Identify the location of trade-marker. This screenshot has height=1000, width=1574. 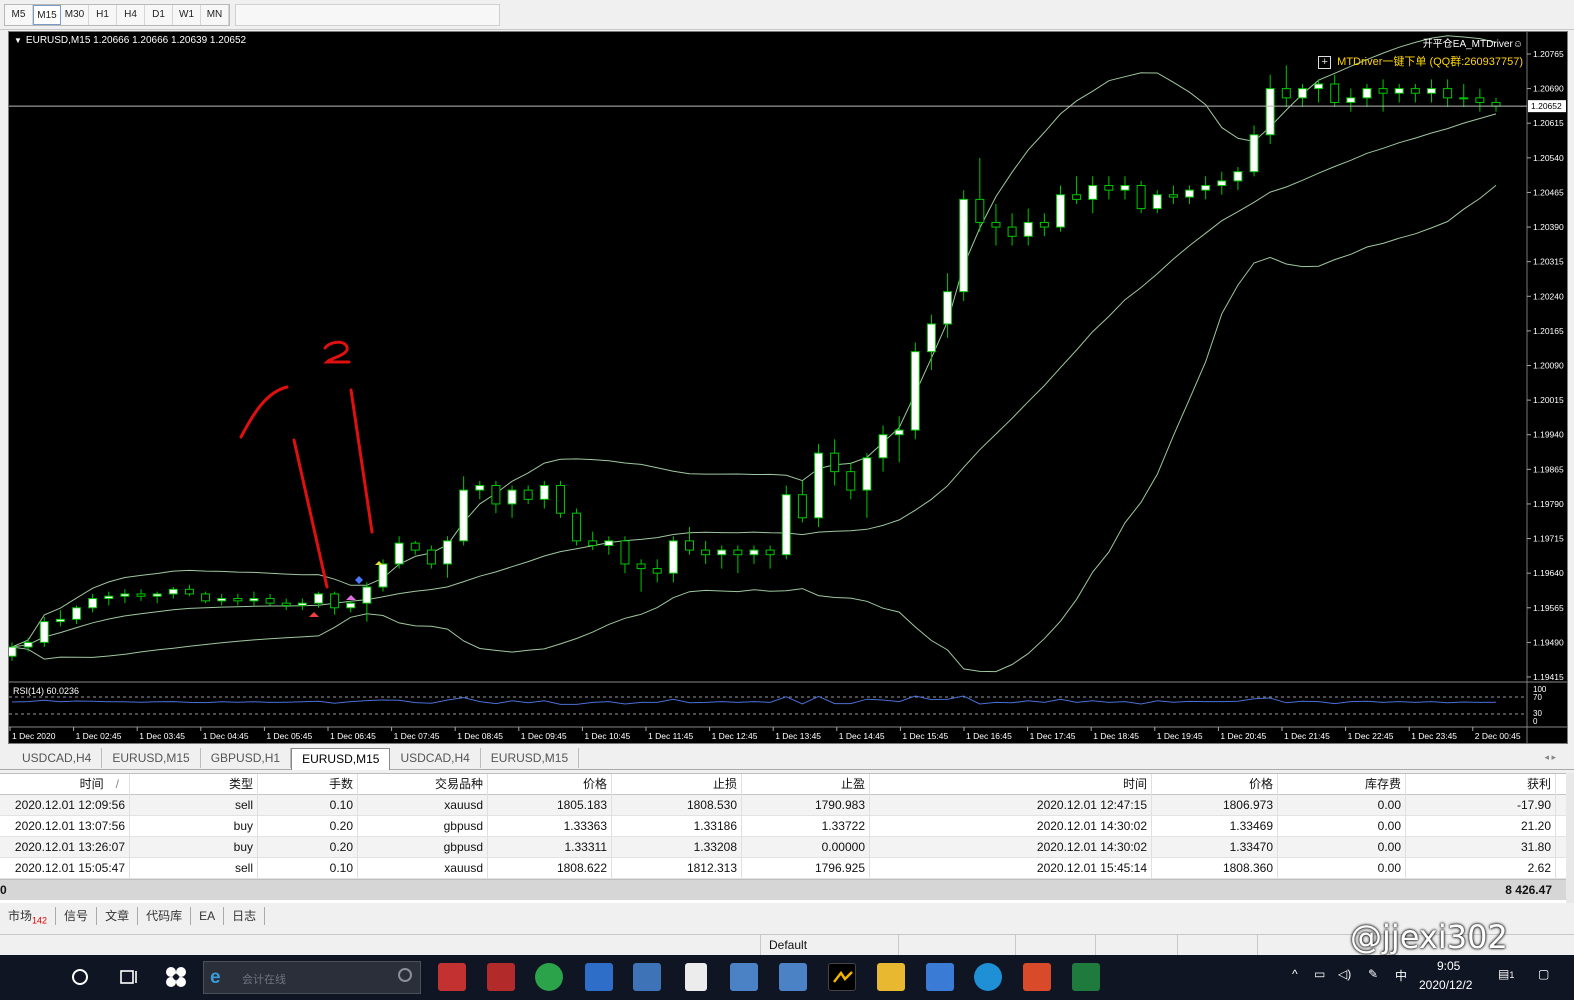
(359, 580).